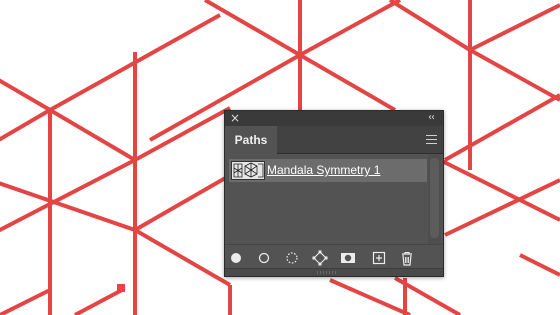  I want to click on panel-titlebar: × ‹‹, so click(334, 118).